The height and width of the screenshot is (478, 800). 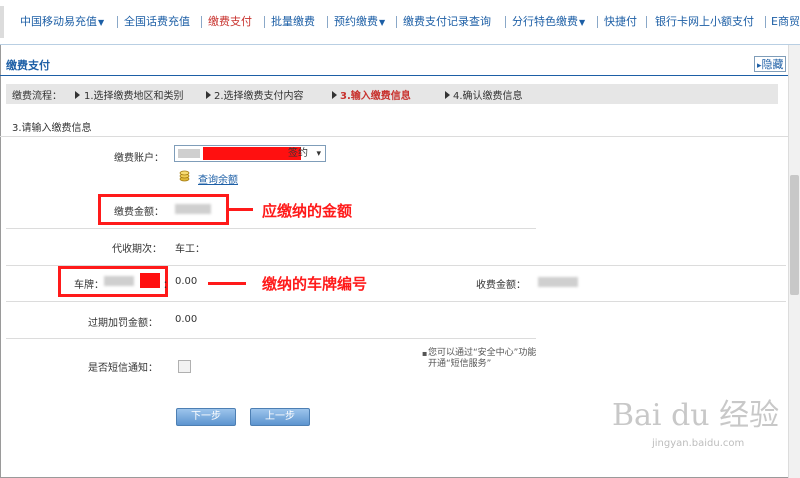 I want to click on step-4: 4.确认缴费信息, so click(x=488, y=96).